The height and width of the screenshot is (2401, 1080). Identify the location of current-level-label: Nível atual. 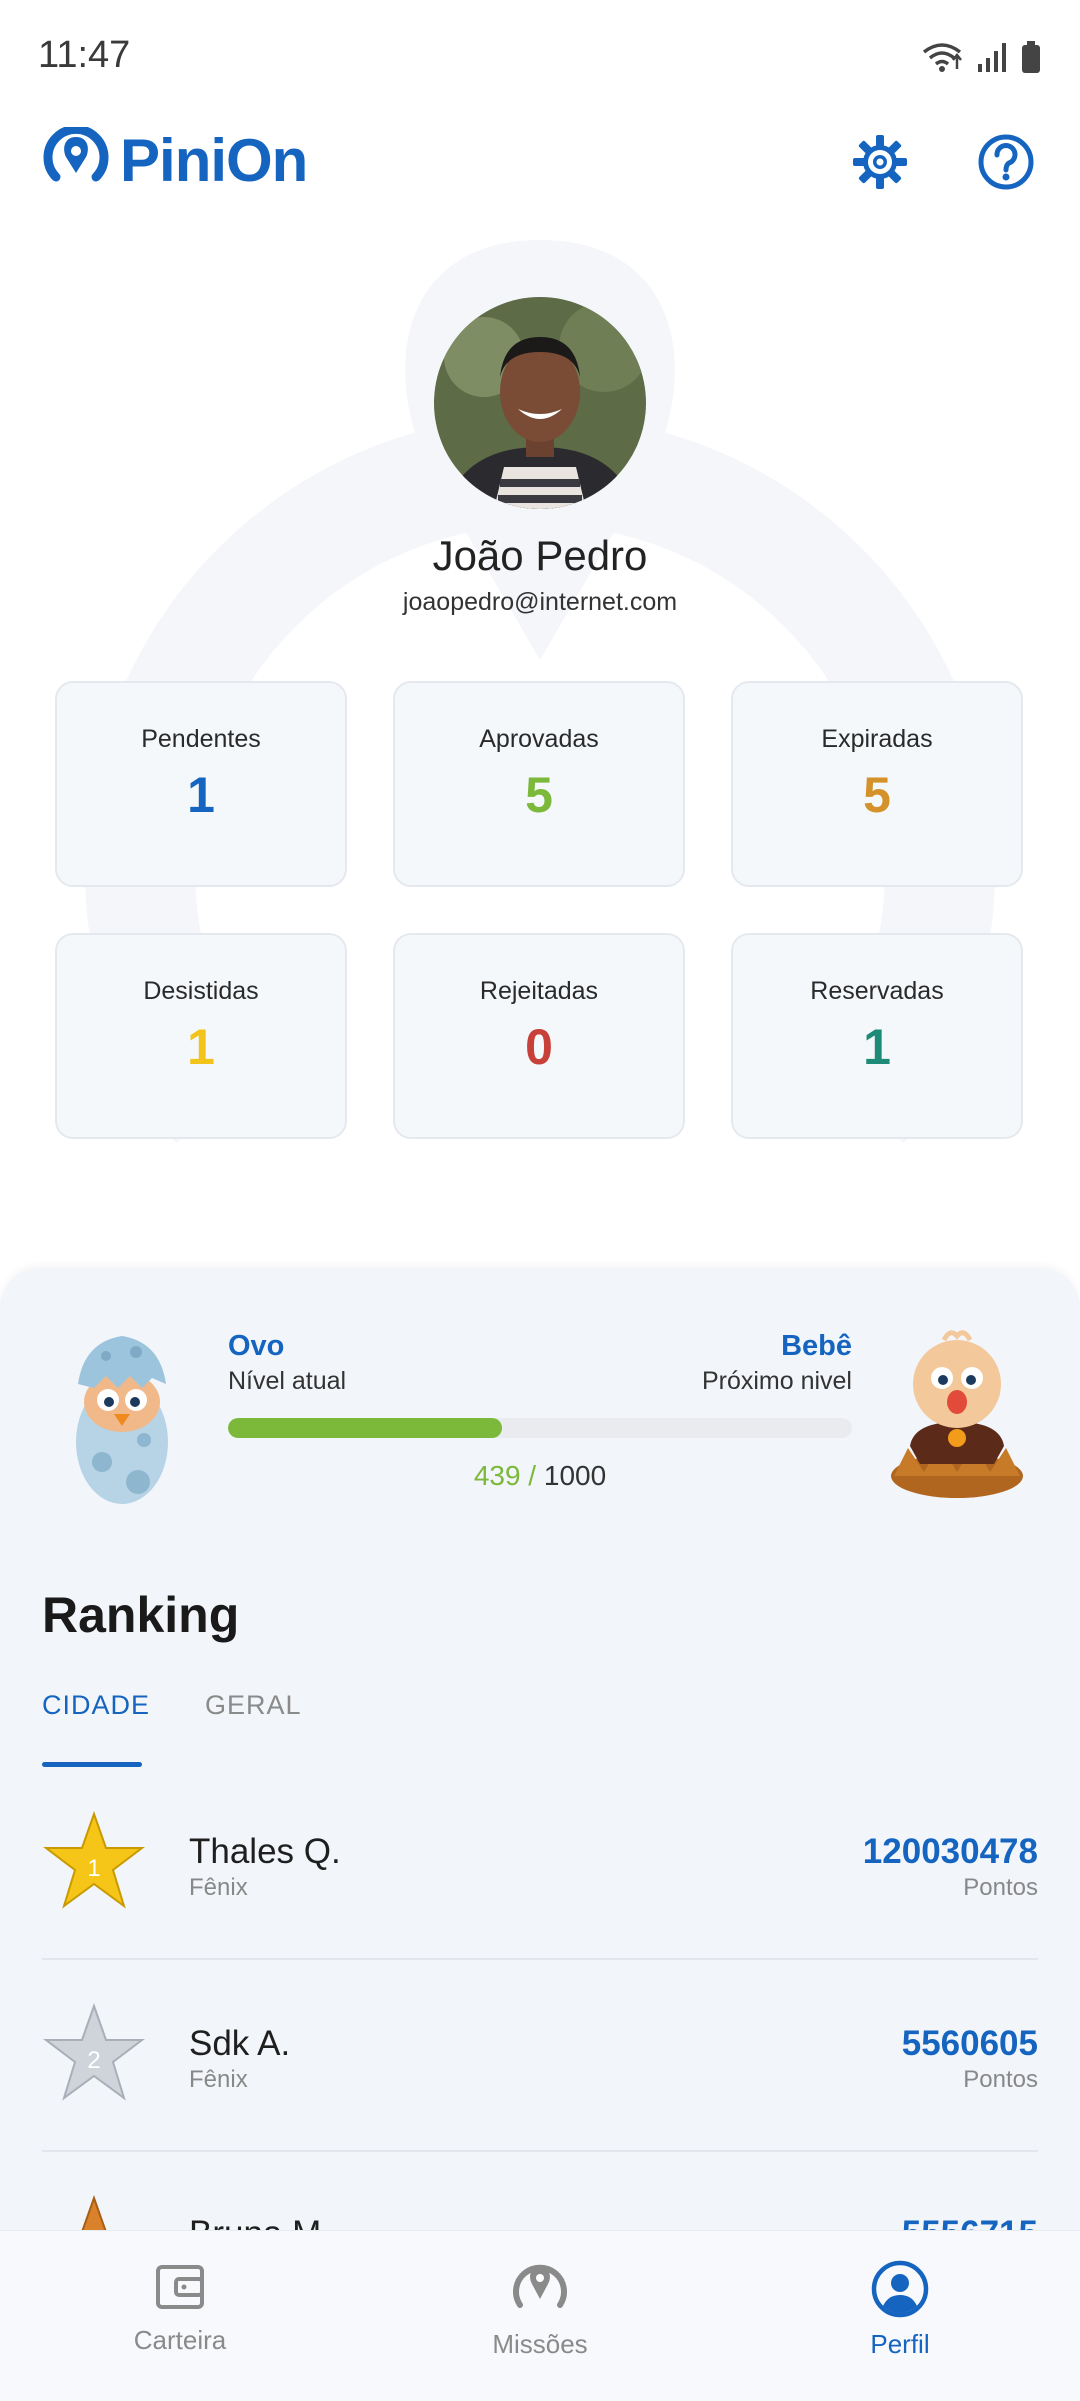
(287, 1381).